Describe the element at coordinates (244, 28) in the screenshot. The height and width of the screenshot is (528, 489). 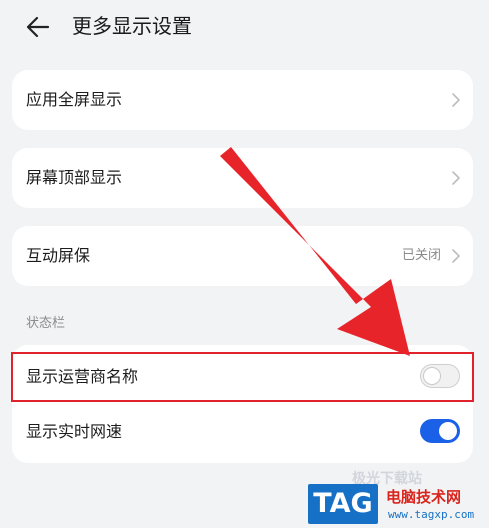
I see `header-bar: 更多显示设置` at that location.